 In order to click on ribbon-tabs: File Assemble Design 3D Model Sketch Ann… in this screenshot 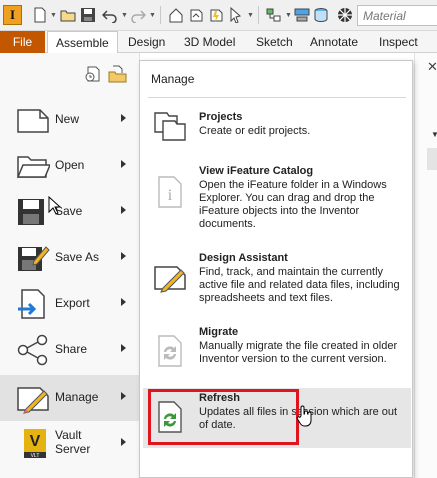, I will do `click(218, 42)`.